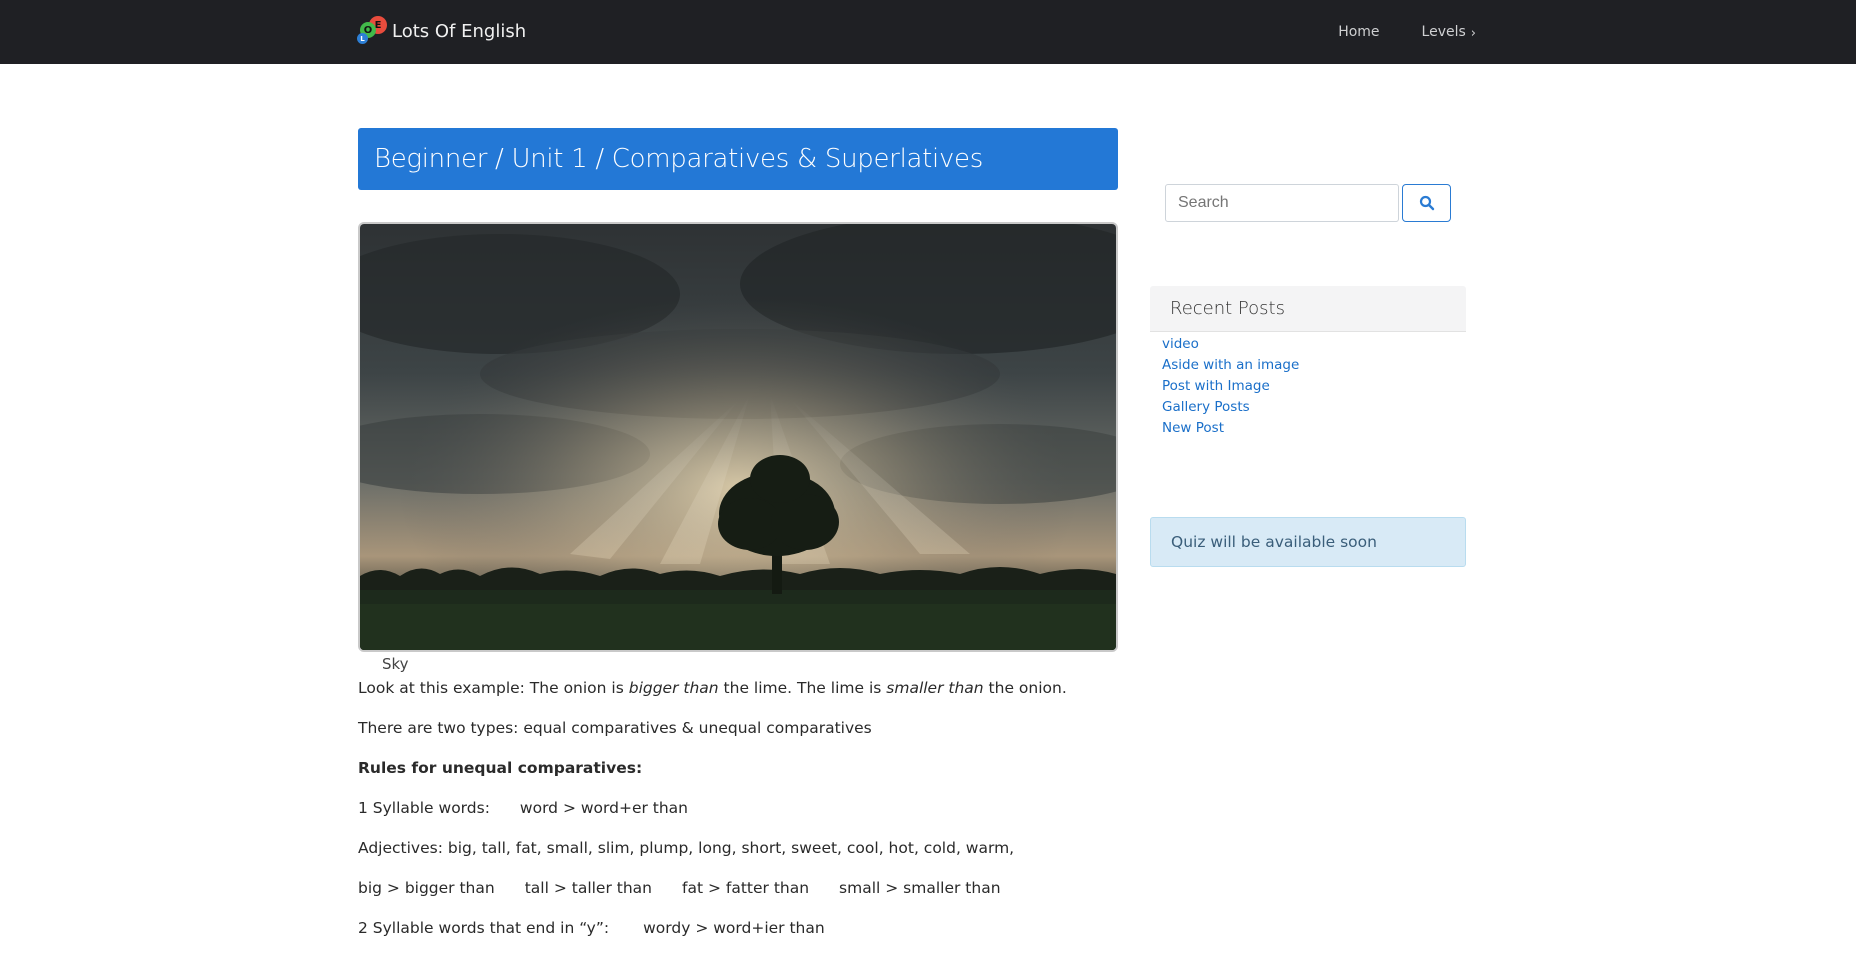 Image resolution: width=1856 pixels, height=954 pixels. What do you see at coordinates (372, 31) in the screenshot?
I see `logo-icon: E O L` at bounding box center [372, 31].